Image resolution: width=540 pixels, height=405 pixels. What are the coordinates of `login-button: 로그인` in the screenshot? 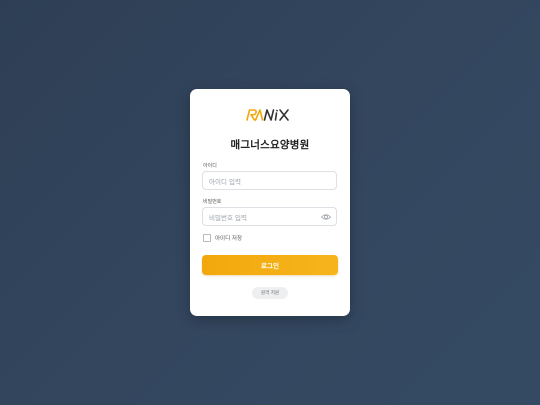 It's located at (270, 265).